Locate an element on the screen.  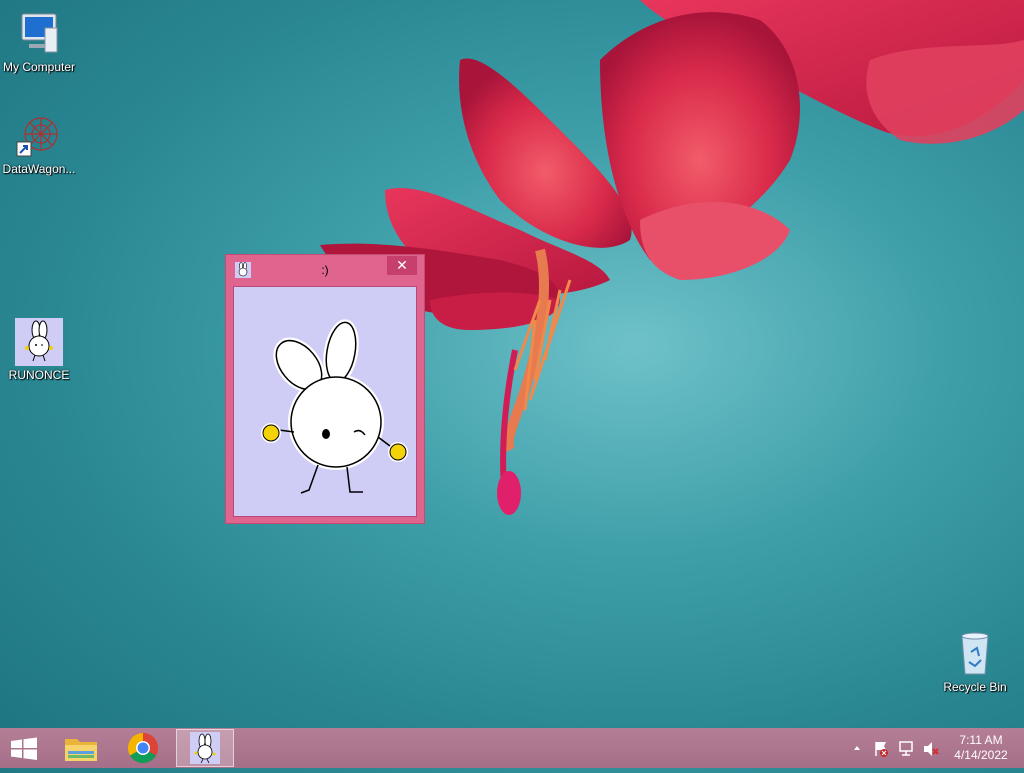
volume-muted-icon is located at coordinates (931, 749).